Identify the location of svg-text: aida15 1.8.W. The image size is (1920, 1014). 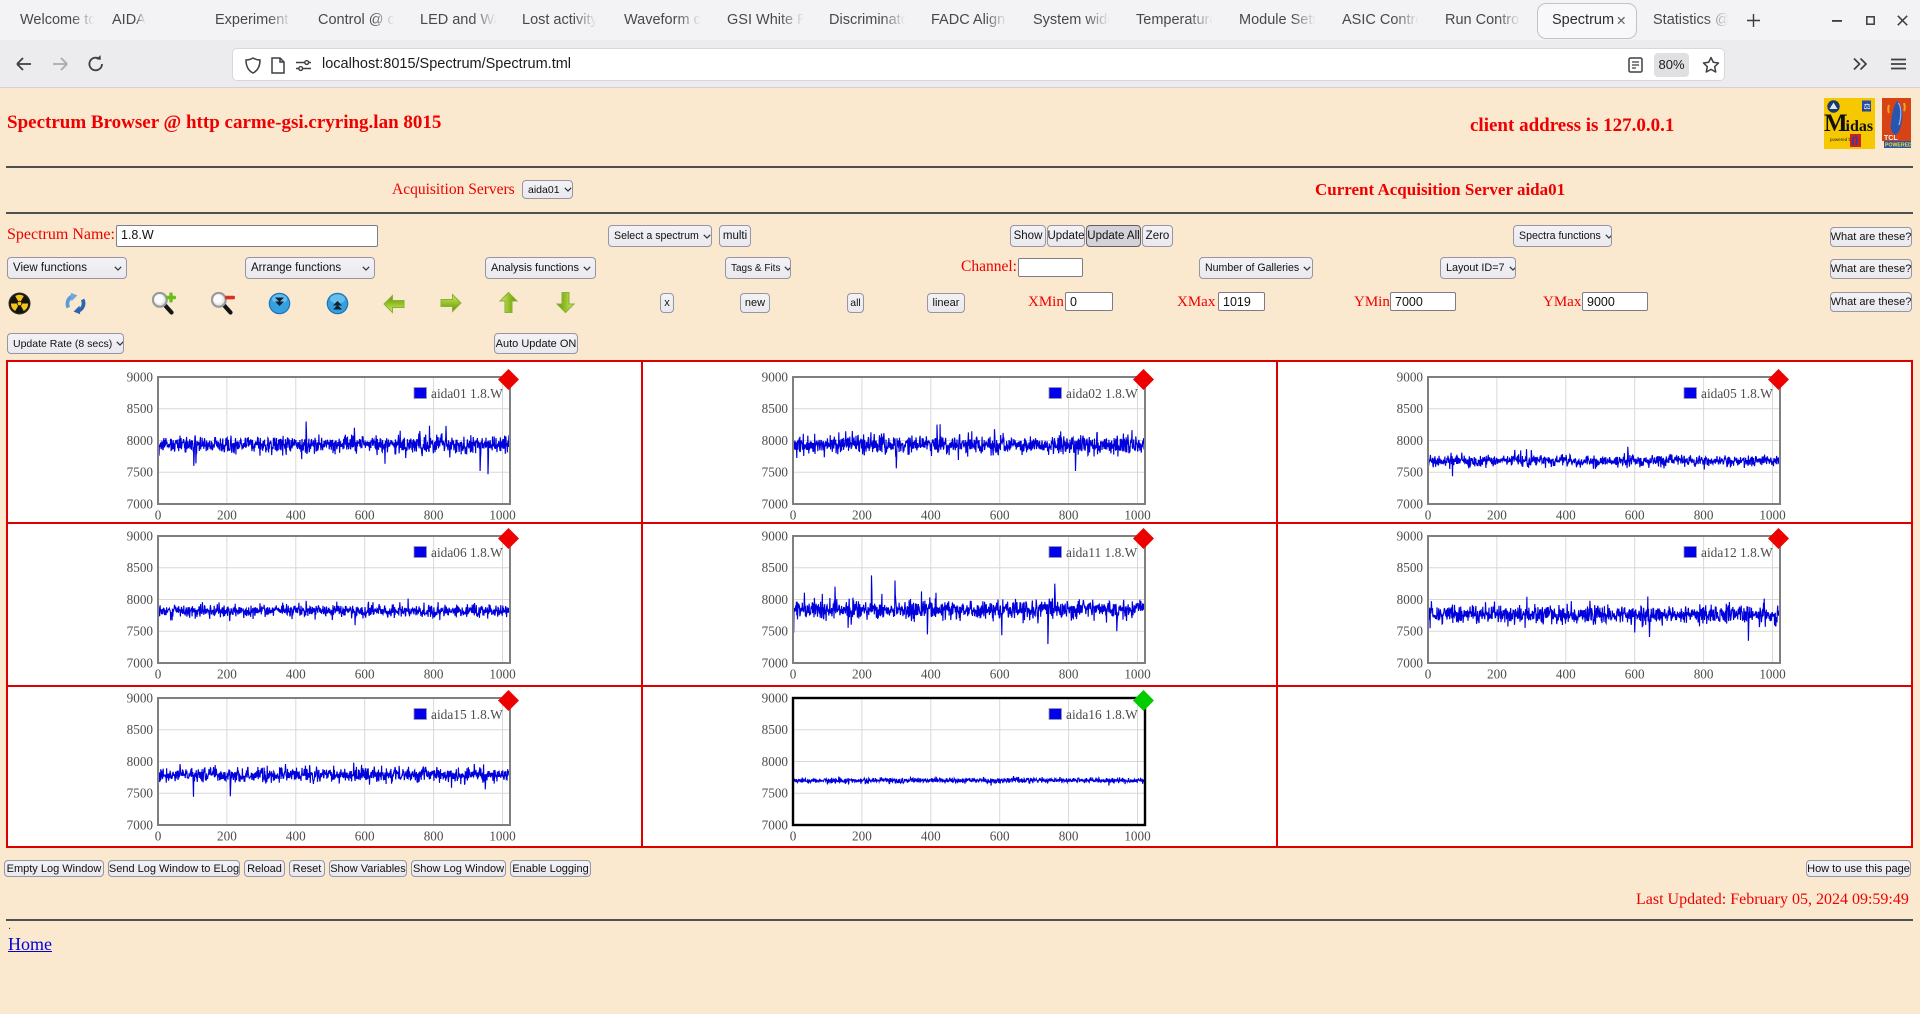
(467, 714).